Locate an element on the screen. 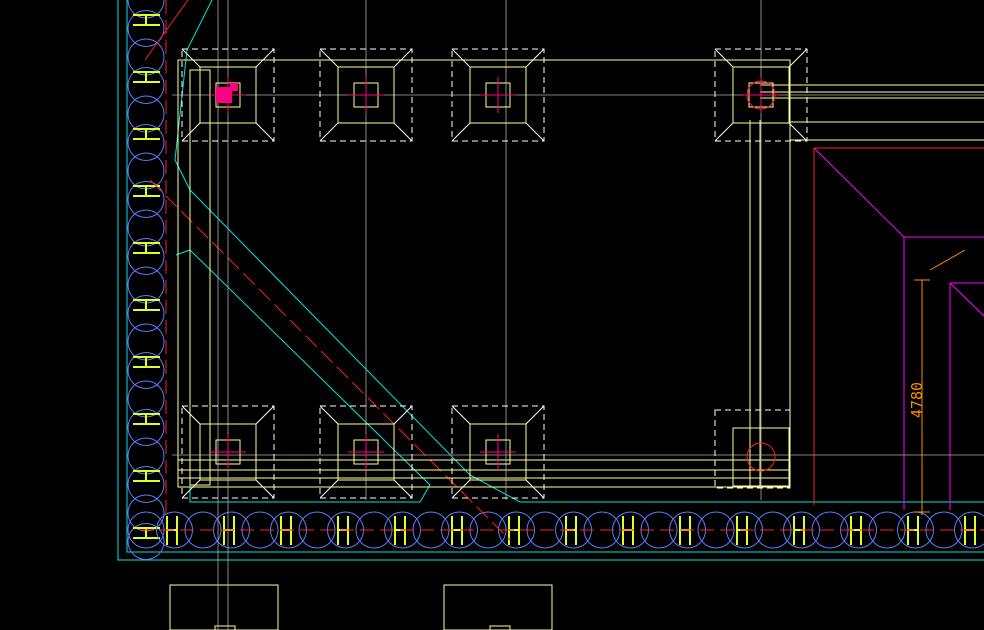  dimension-label: 4780 is located at coordinates (917, 400).